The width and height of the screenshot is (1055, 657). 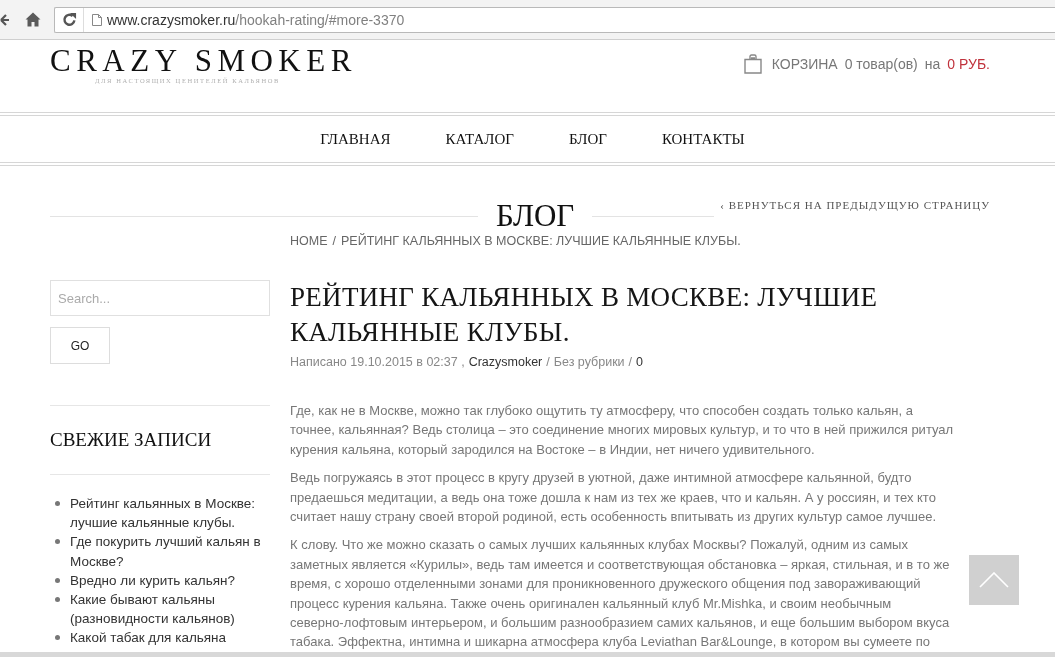 What do you see at coordinates (932, 64) in the screenshot?
I see `cart-connector: на` at bounding box center [932, 64].